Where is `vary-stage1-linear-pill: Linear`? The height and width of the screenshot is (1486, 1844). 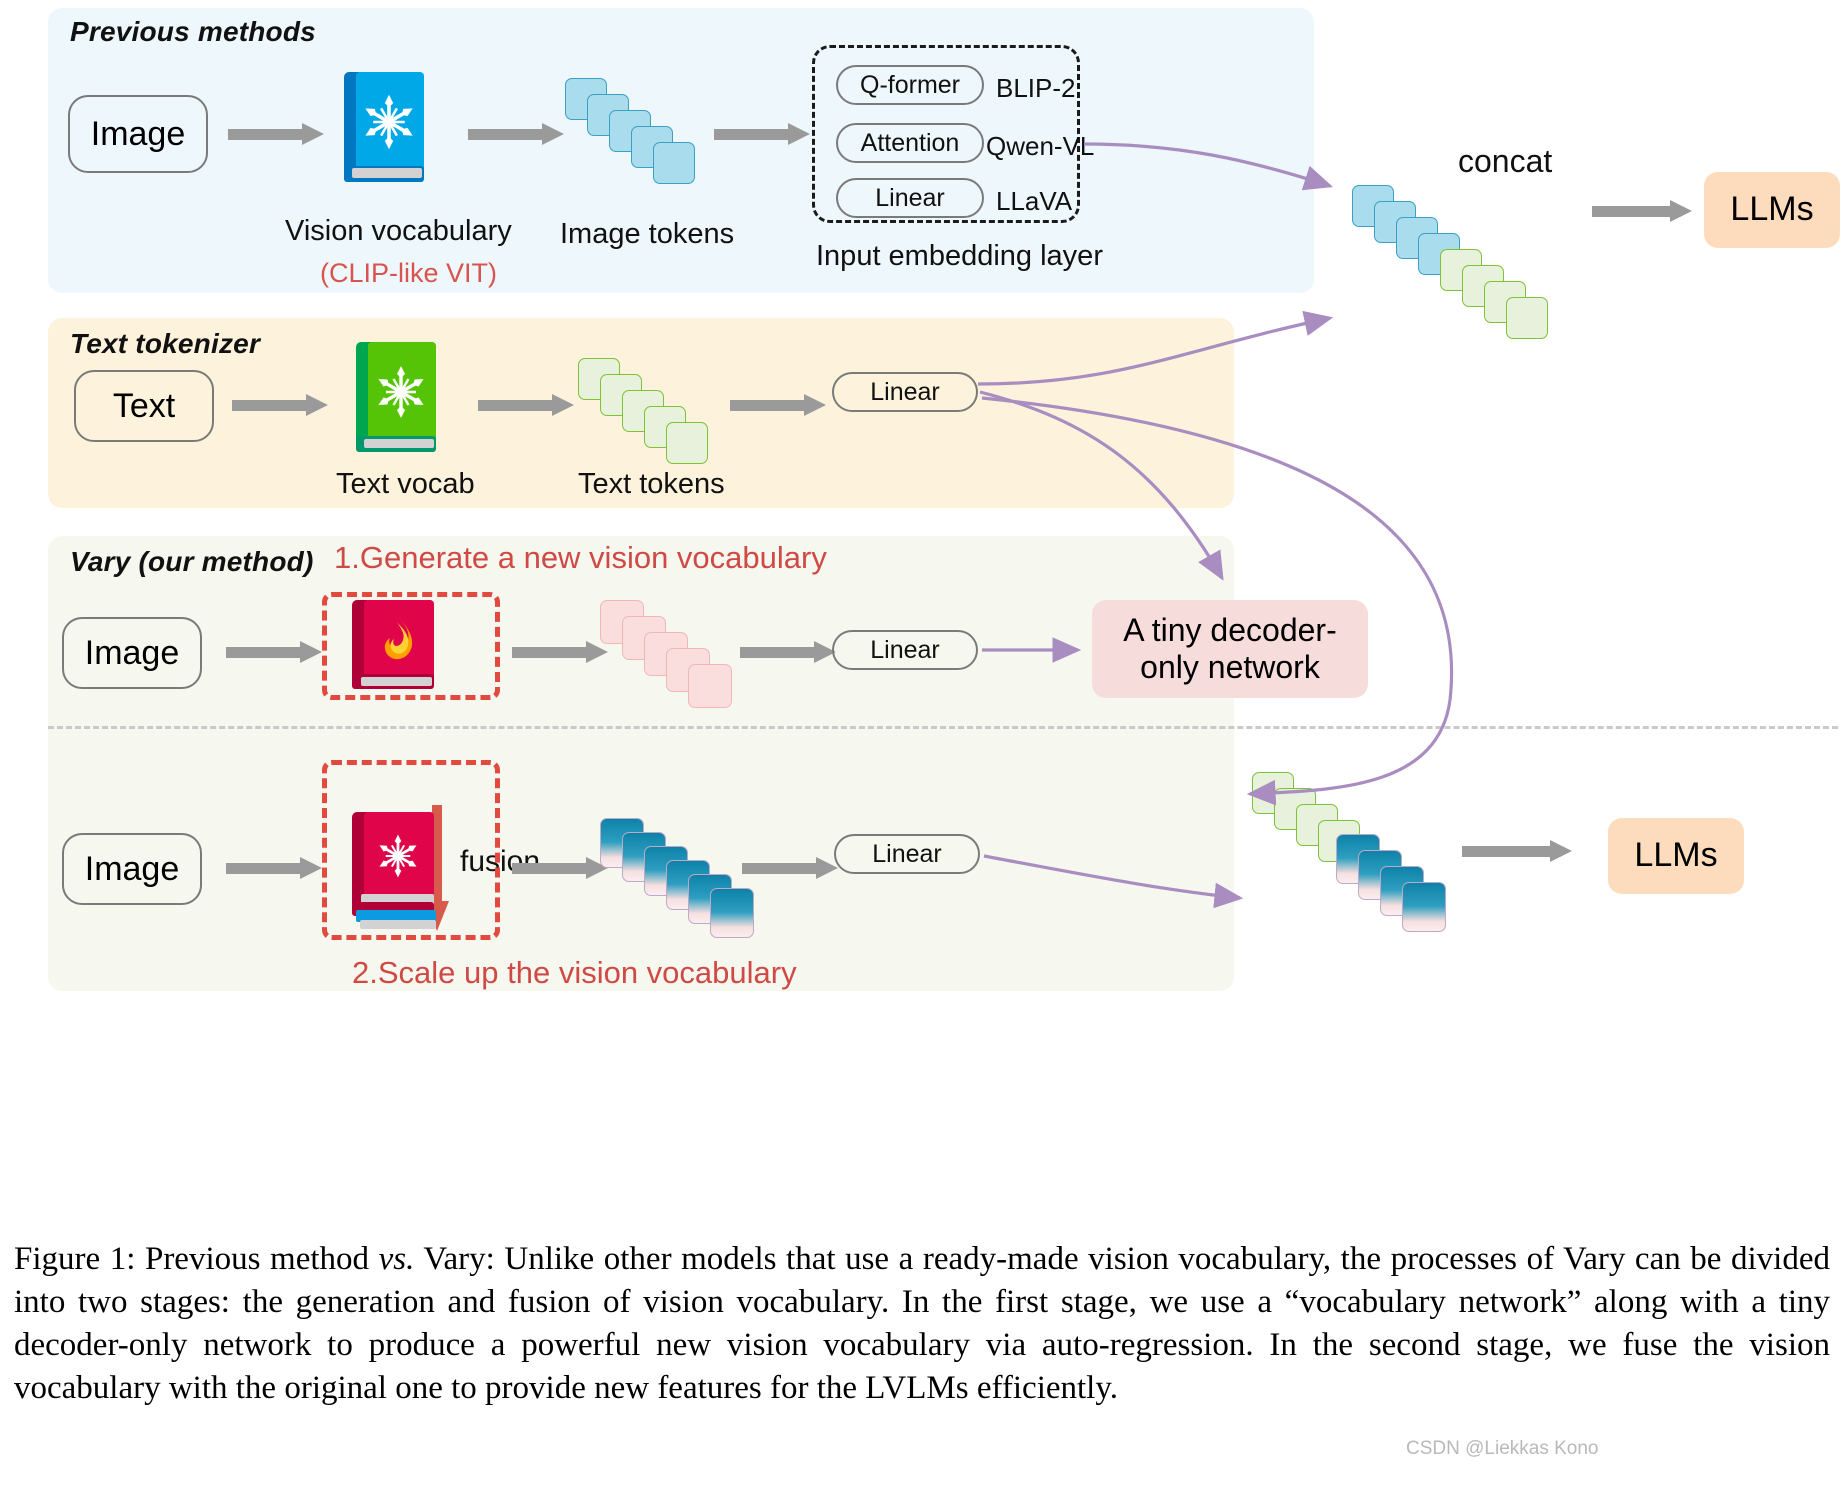
vary-stage1-linear-pill: Linear is located at coordinates (905, 650).